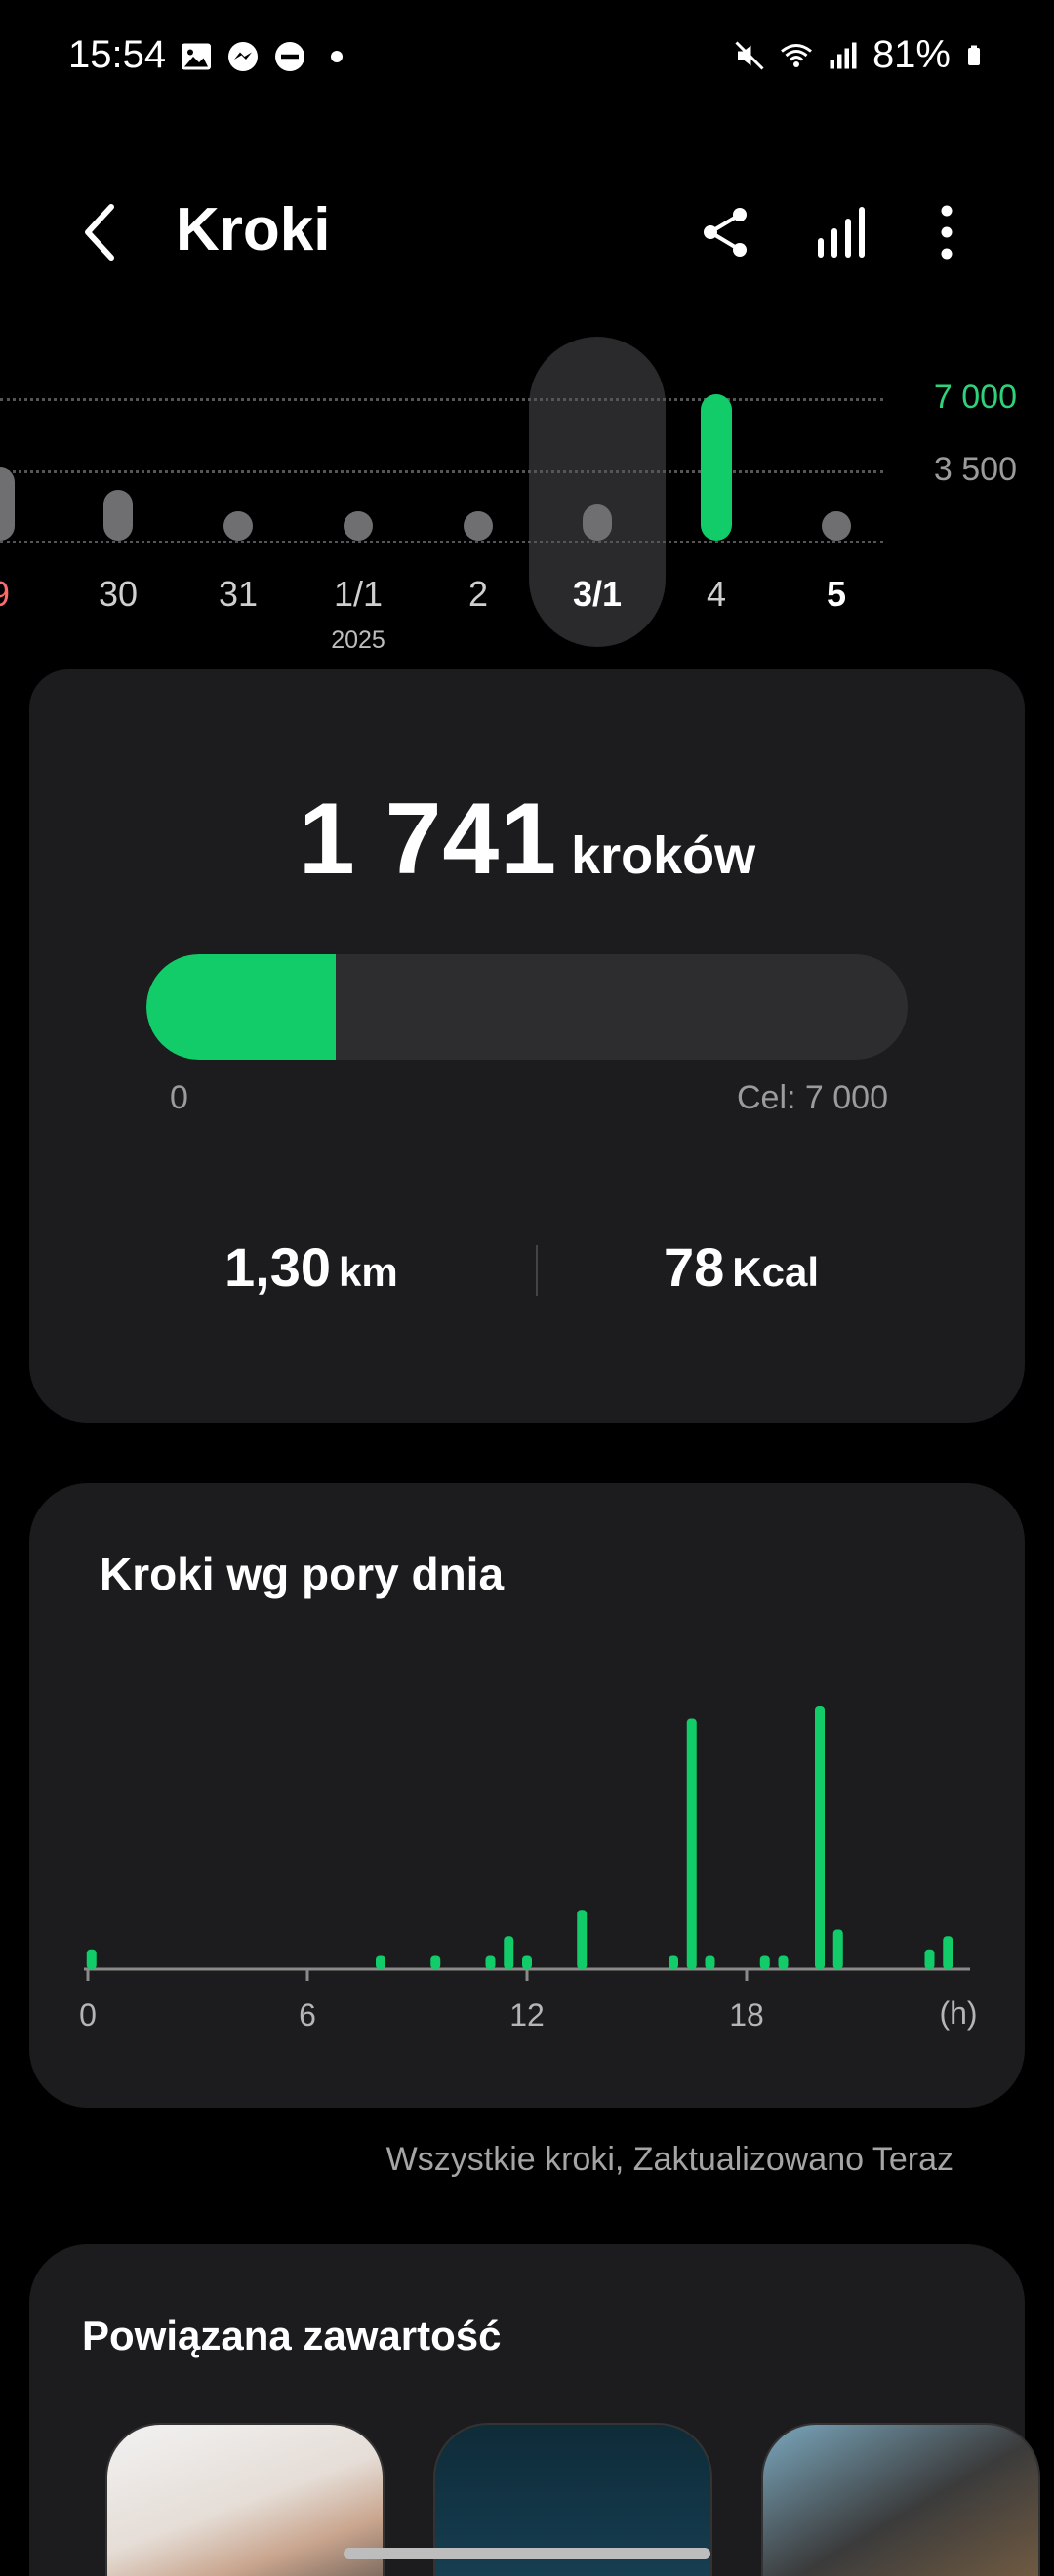 This screenshot has height=2576, width=1054. Describe the element at coordinates (975, 469) in the screenshot. I see `mid-axis-label: 3 500` at that location.